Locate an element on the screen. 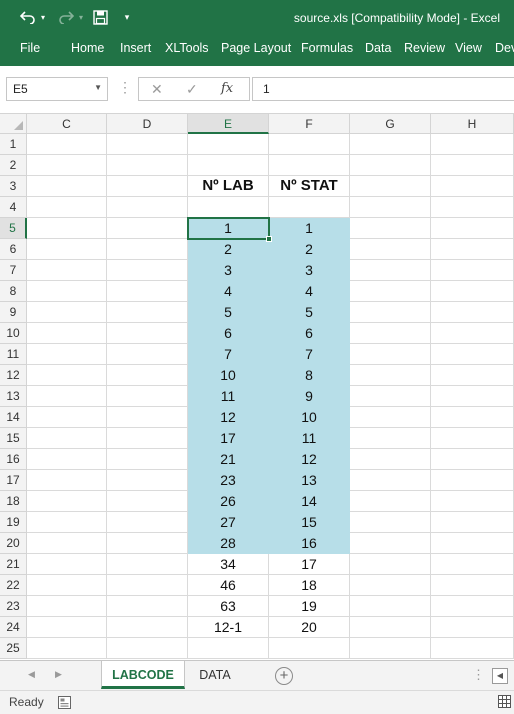  cell-c21 is located at coordinates (67, 564).